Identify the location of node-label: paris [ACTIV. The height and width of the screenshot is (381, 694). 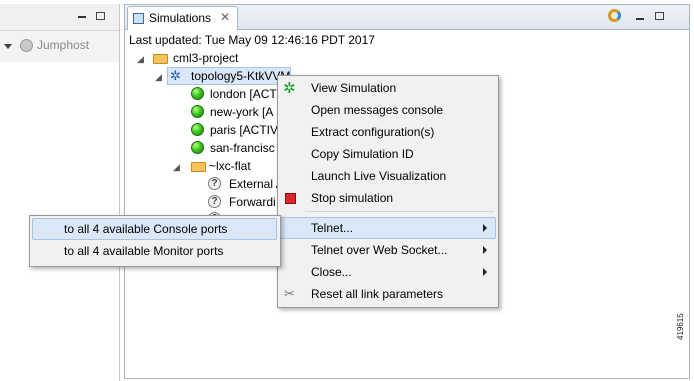
(244, 130).